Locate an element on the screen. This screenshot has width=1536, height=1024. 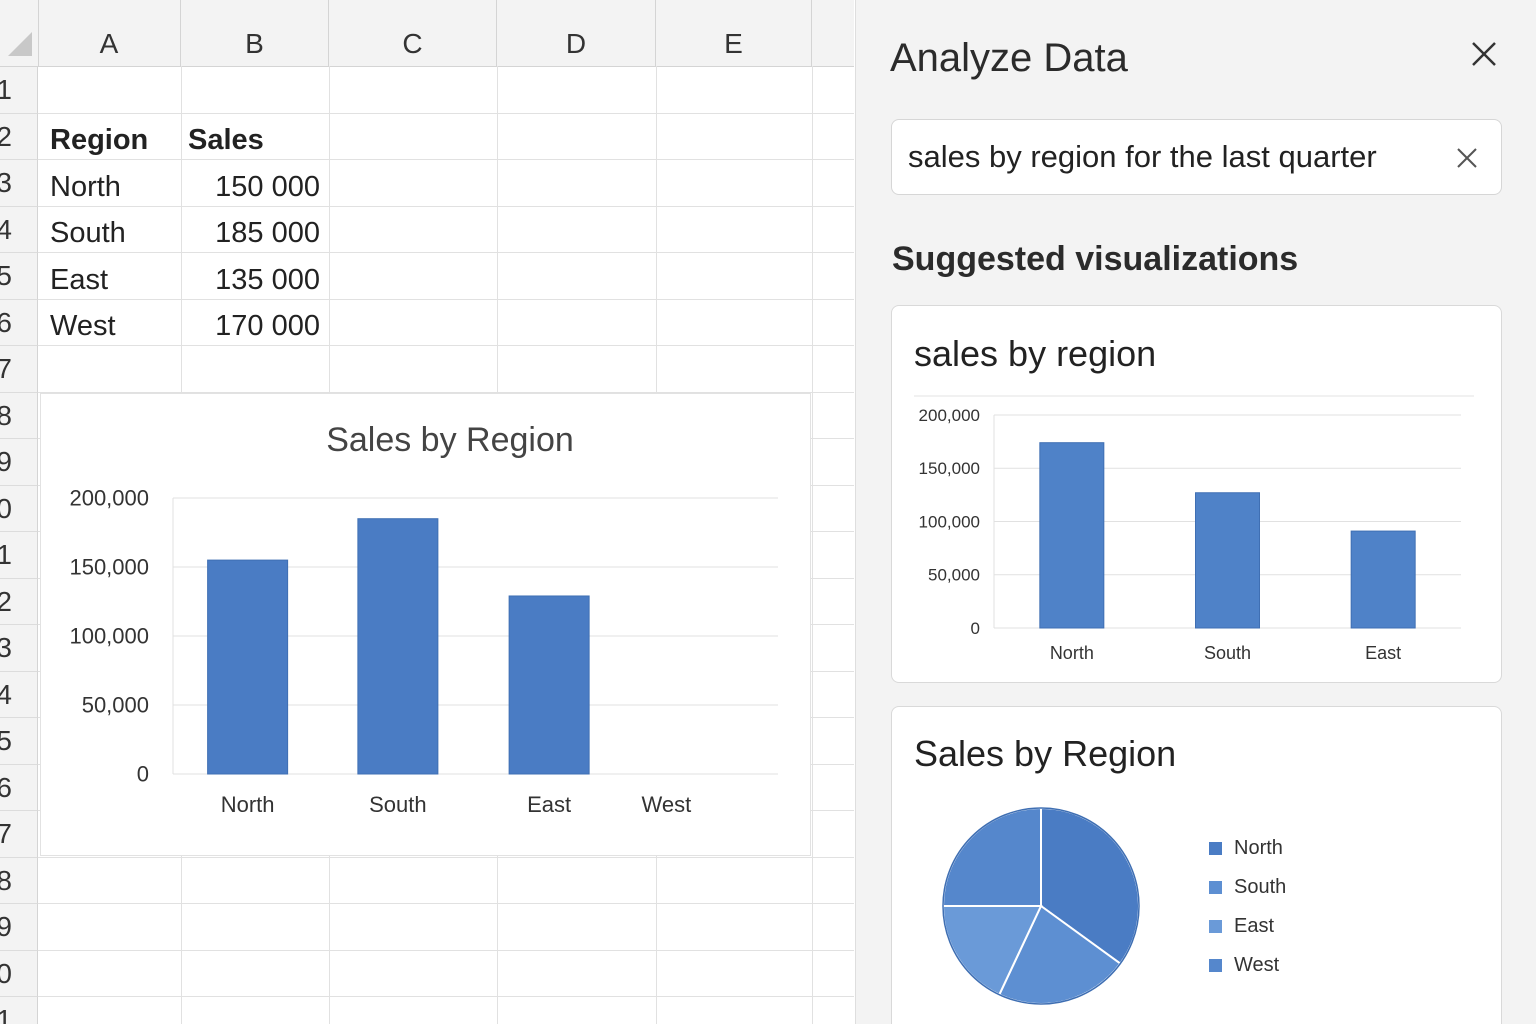
row-number: 15 is located at coordinates (6, 740).